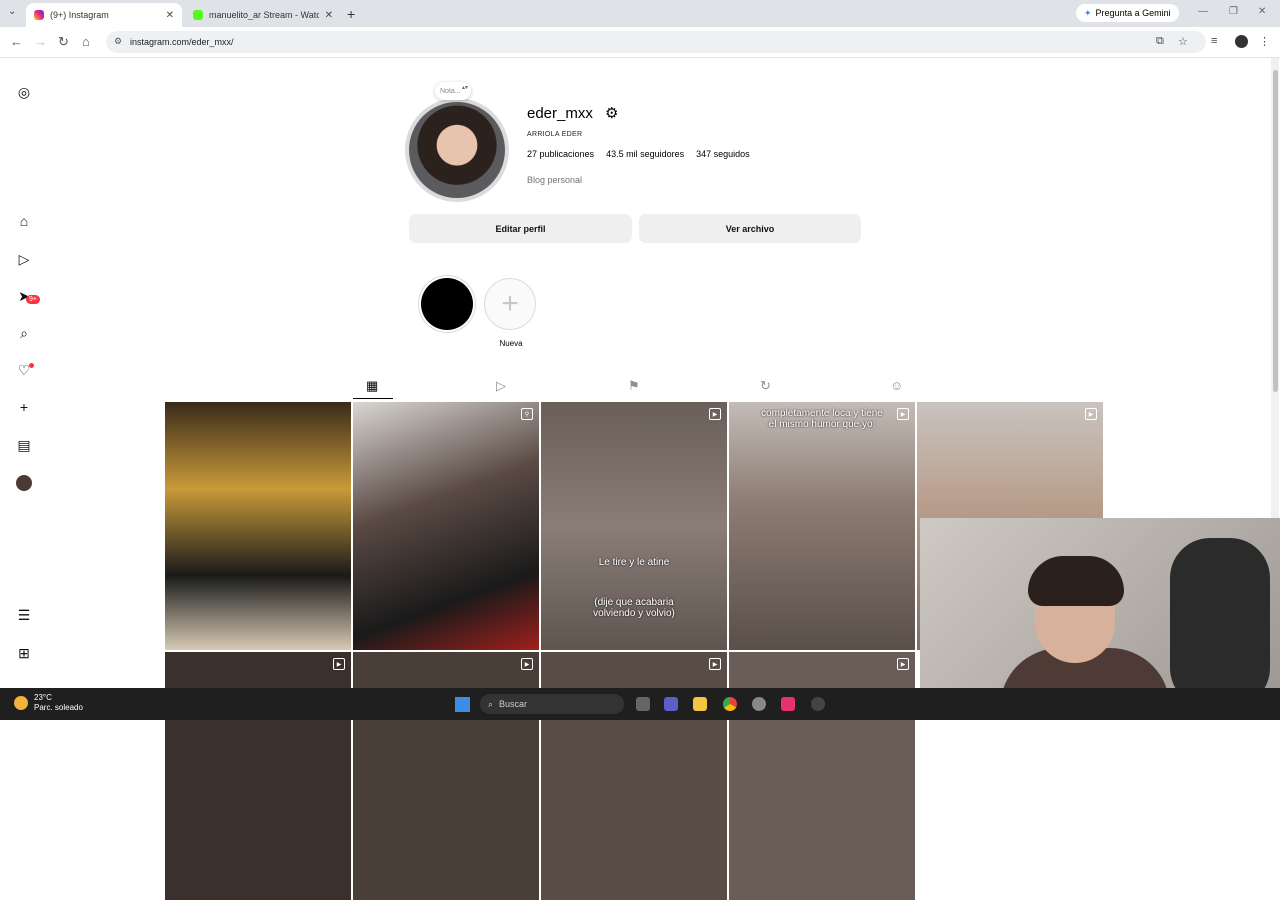 The height and width of the screenshot is (900, 1280). Describe the element at coordinates (79, 15) in the screenshot. I see `tab-label: (9+) Instagram` at that location.